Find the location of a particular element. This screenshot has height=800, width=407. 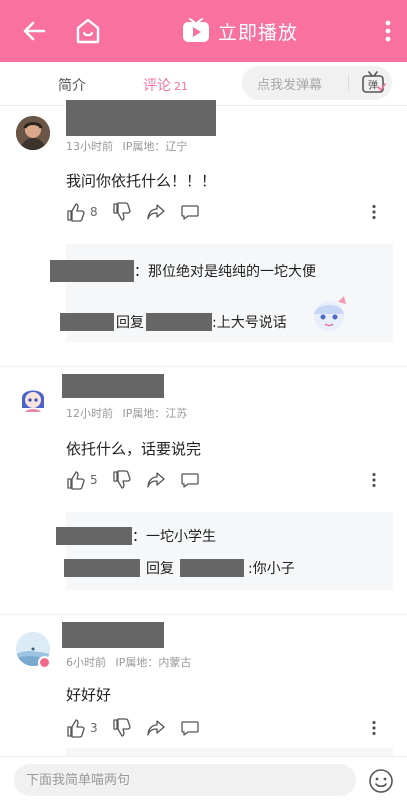

reply-item: ：一坨小学生 is located at coordinates (136, 536).